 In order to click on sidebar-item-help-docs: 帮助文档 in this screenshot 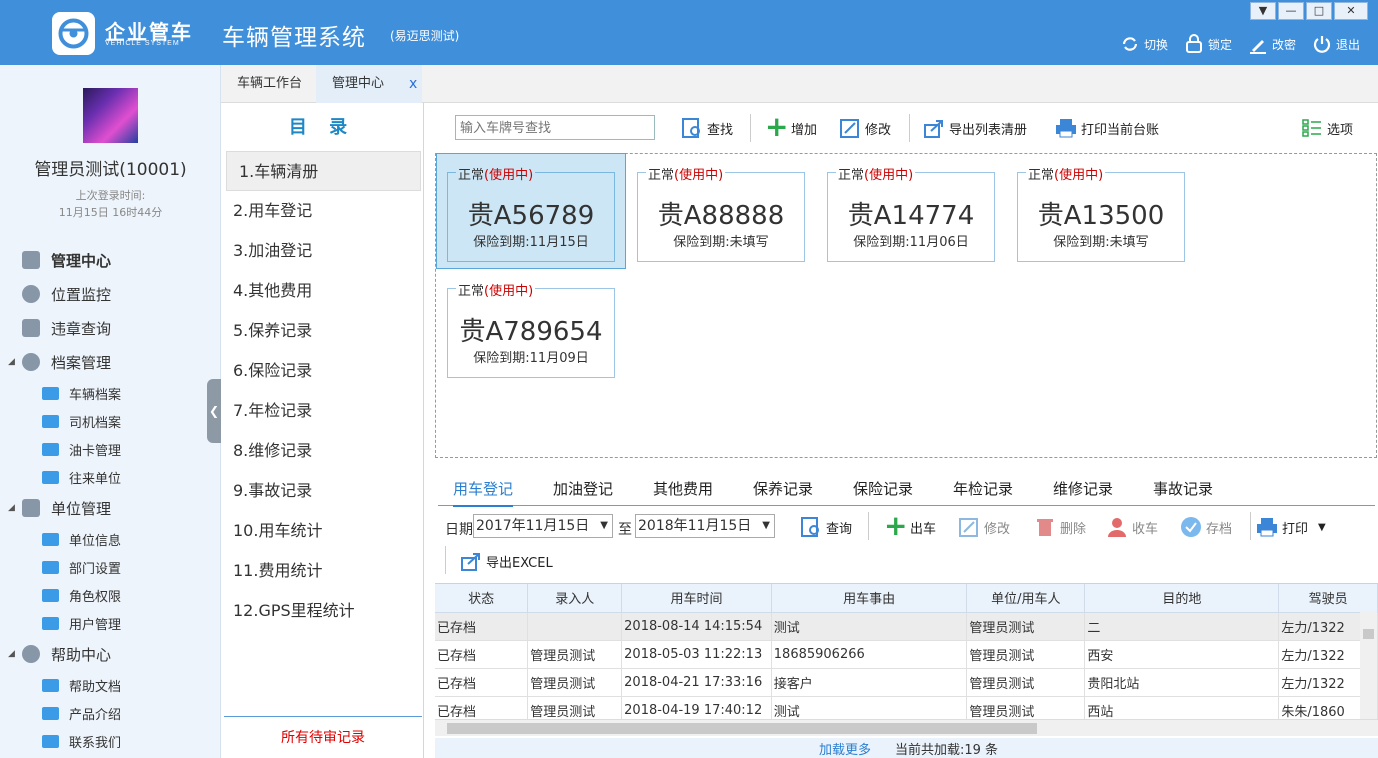, I will do `click(110, 685)`.